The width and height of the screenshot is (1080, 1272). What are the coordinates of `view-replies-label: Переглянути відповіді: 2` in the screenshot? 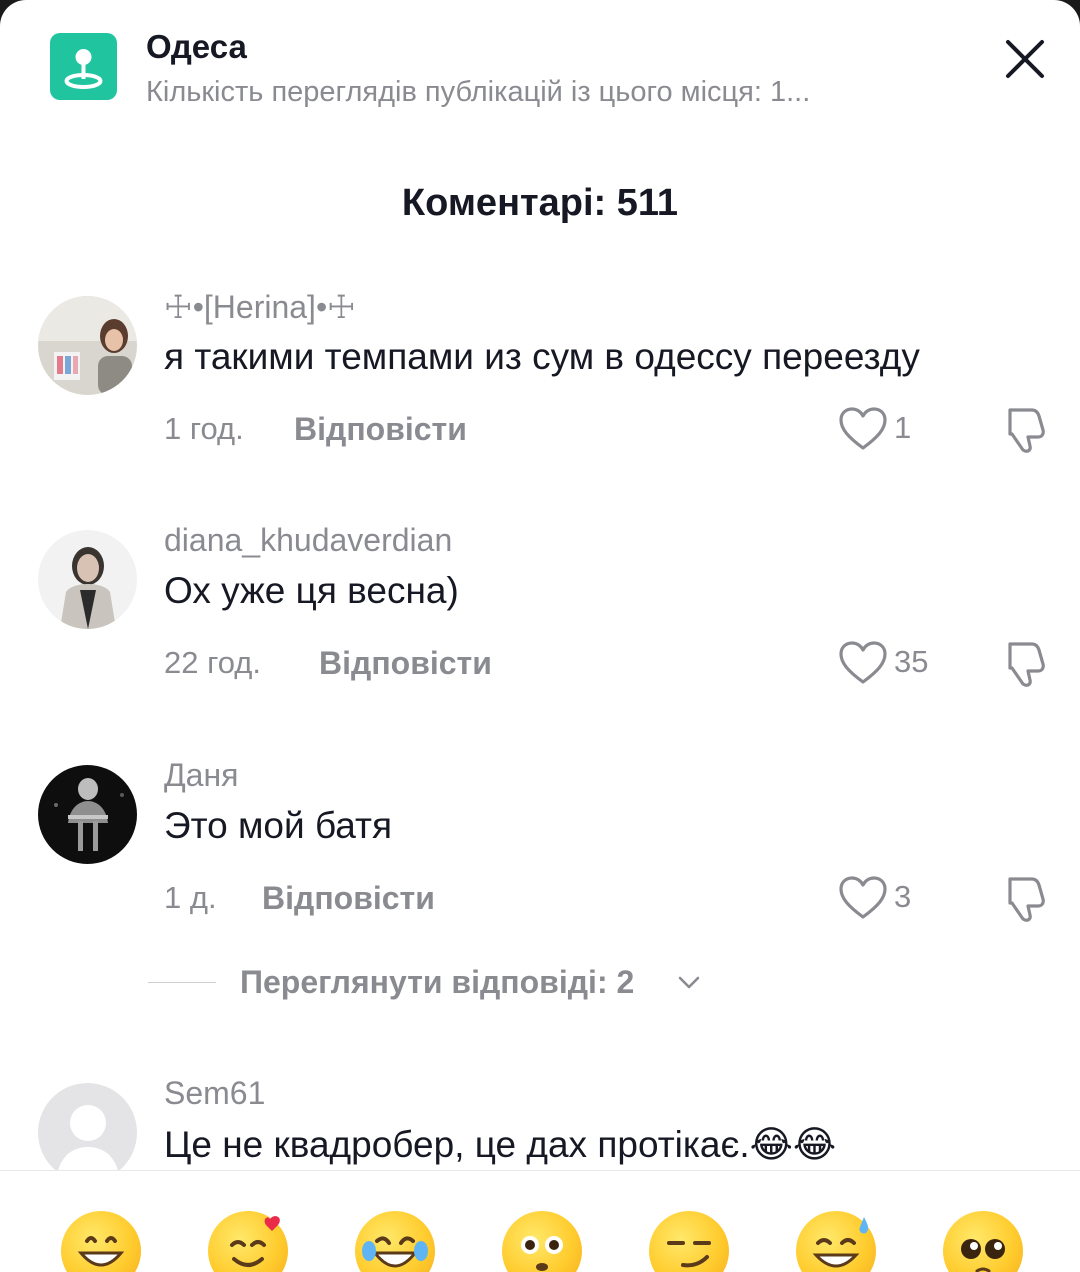 It's located at (437, 982).